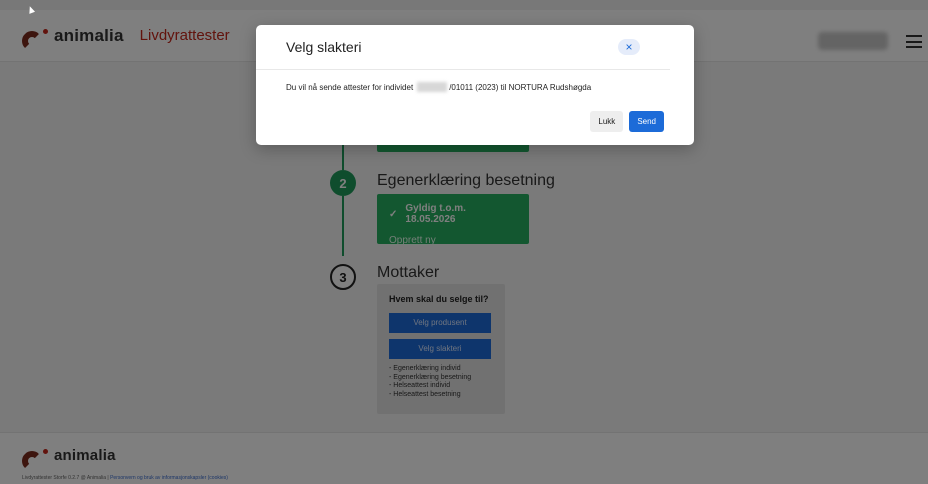 The image size is (928, 484). I want to click on dialog-message-suffix: /01011 (2023) til NORTURA Rudshøgda, so click(520, 87).